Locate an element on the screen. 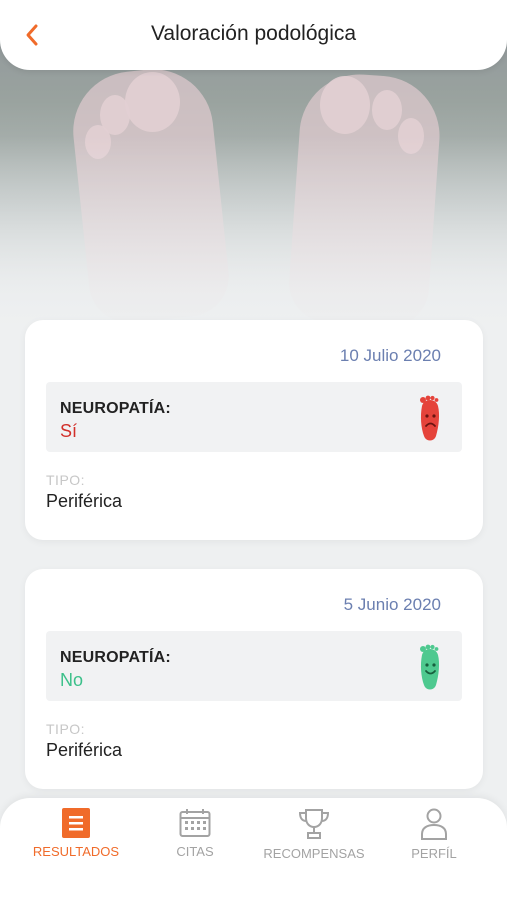 The height and width of the screenshot is (900, 507). sad-foot-icon is located at coordinates (430, 418).